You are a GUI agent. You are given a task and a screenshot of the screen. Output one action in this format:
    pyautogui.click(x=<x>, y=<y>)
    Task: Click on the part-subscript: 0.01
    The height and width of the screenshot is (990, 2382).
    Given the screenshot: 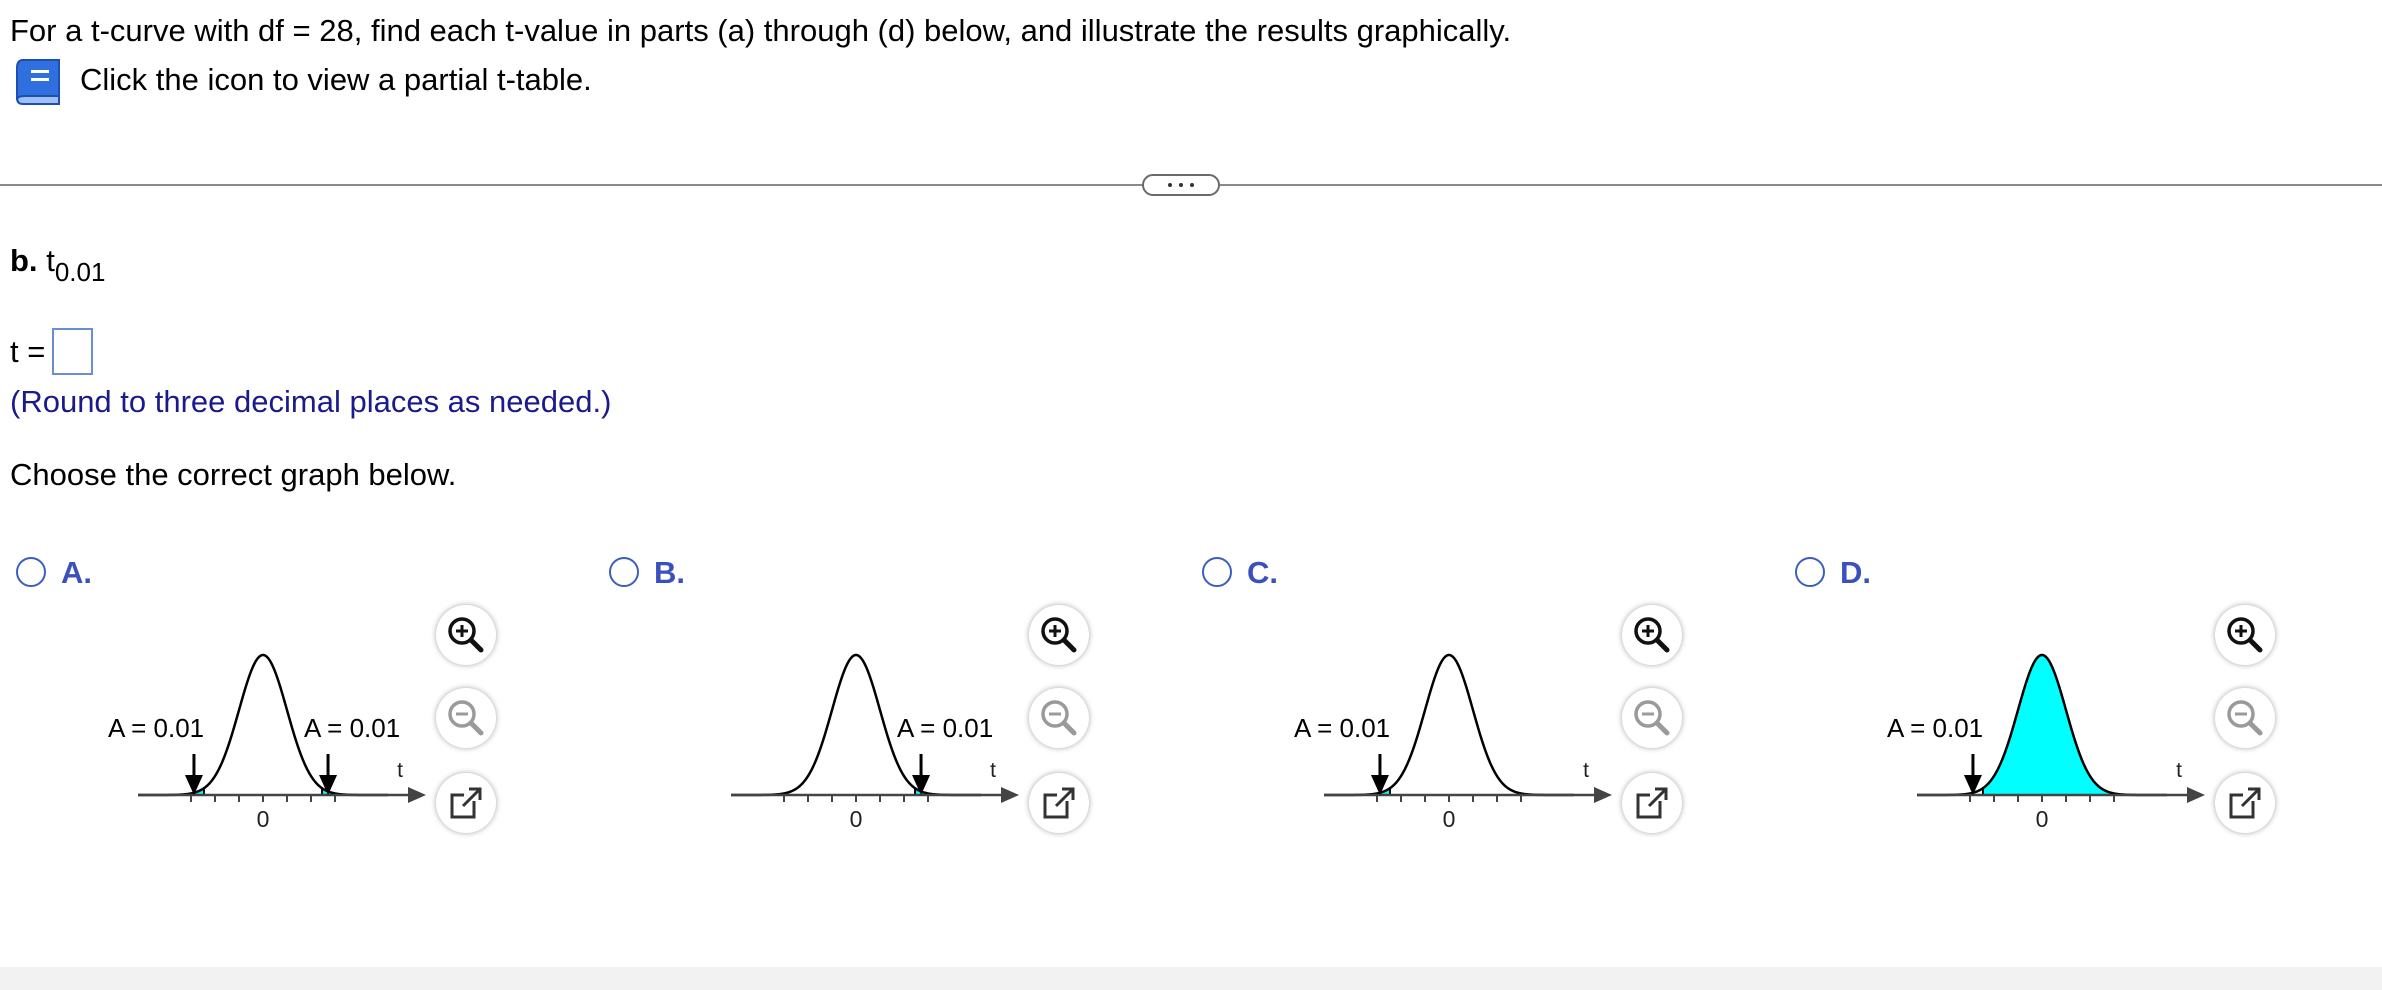 What is the action you would take?
    pyautogui.click(x=80, y=272)
    